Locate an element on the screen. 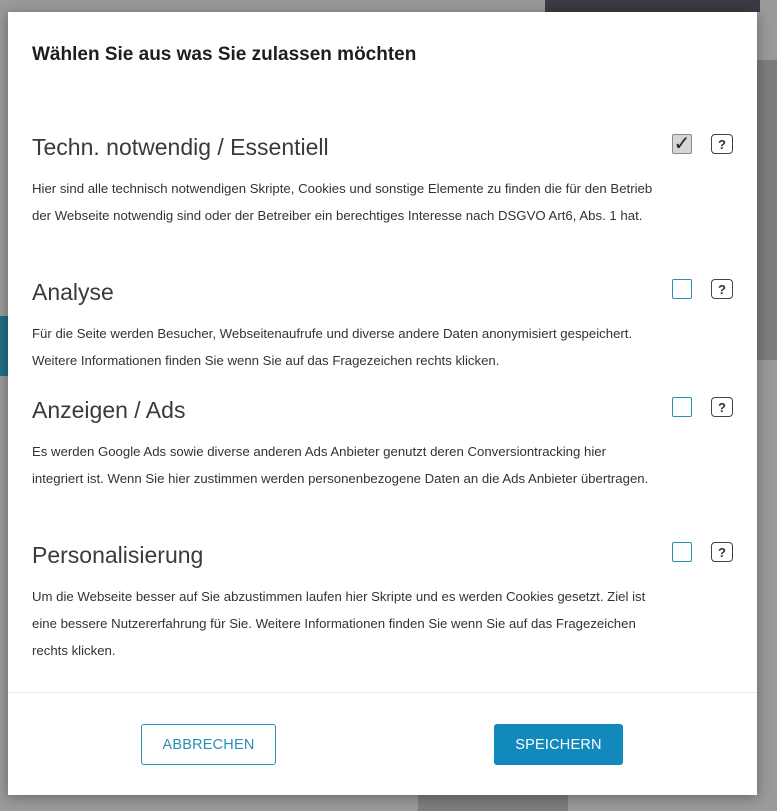 The image size is (777, 811). essential-checkbox: ✓ is located at coordinates (682, 144).